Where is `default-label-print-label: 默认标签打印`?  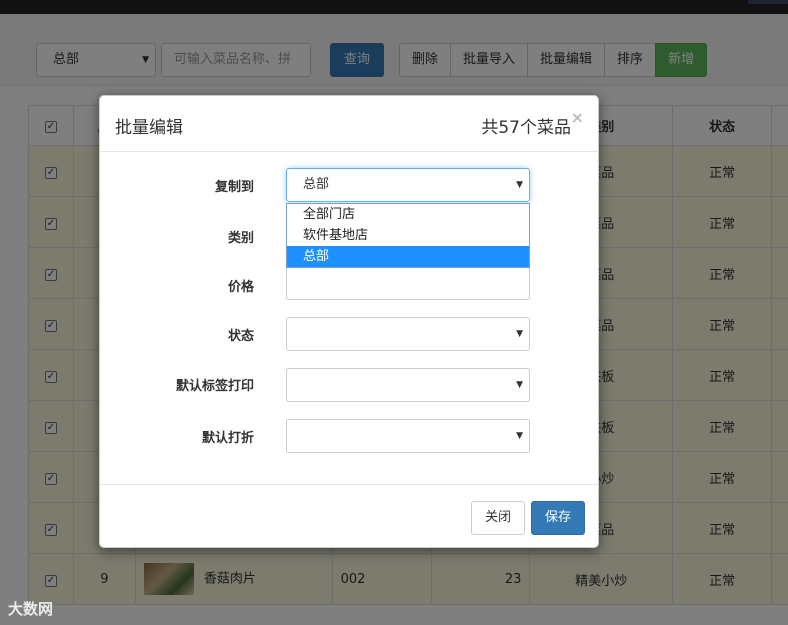
default-label-print-label: 默认标签打印 is located at coordinates (214, 386).